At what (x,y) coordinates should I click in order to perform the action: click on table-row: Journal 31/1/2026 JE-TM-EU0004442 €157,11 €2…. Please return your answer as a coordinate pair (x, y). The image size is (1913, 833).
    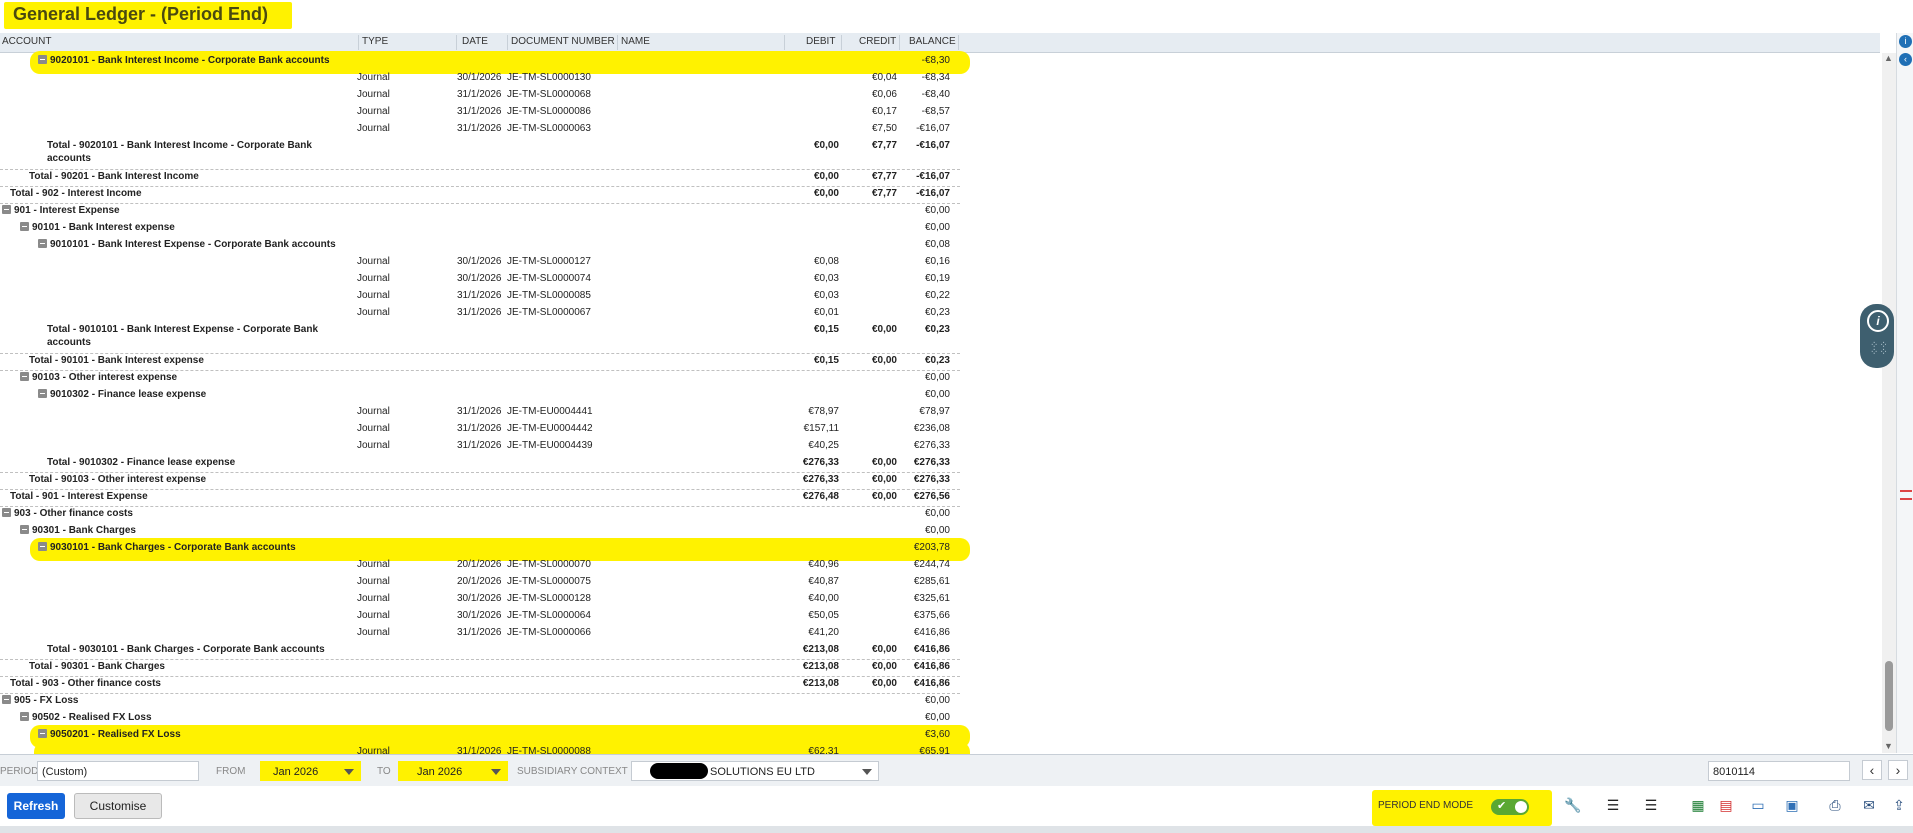
    Looking at the image, I should click on (480, 429).